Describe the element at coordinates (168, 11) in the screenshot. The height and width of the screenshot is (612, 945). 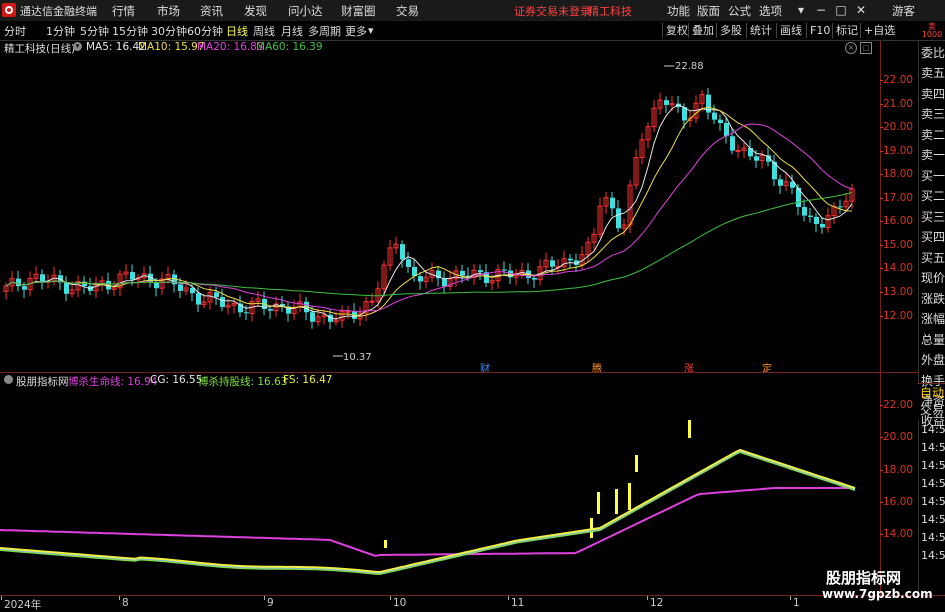
I see `menu-markets: 市场` at that location.